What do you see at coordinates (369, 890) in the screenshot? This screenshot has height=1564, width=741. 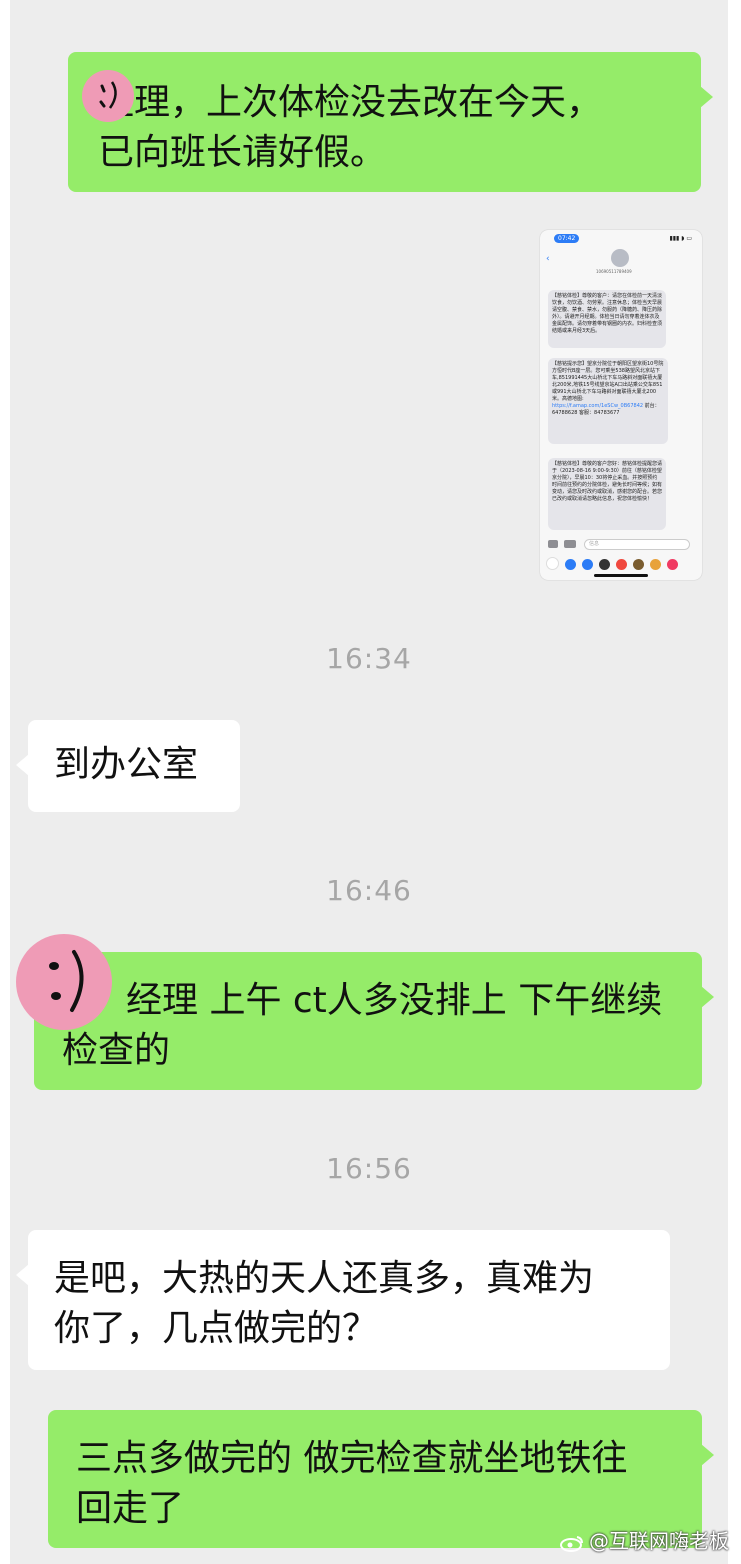 I see `timestamp: 16:46` at bounding box center [369, 890].